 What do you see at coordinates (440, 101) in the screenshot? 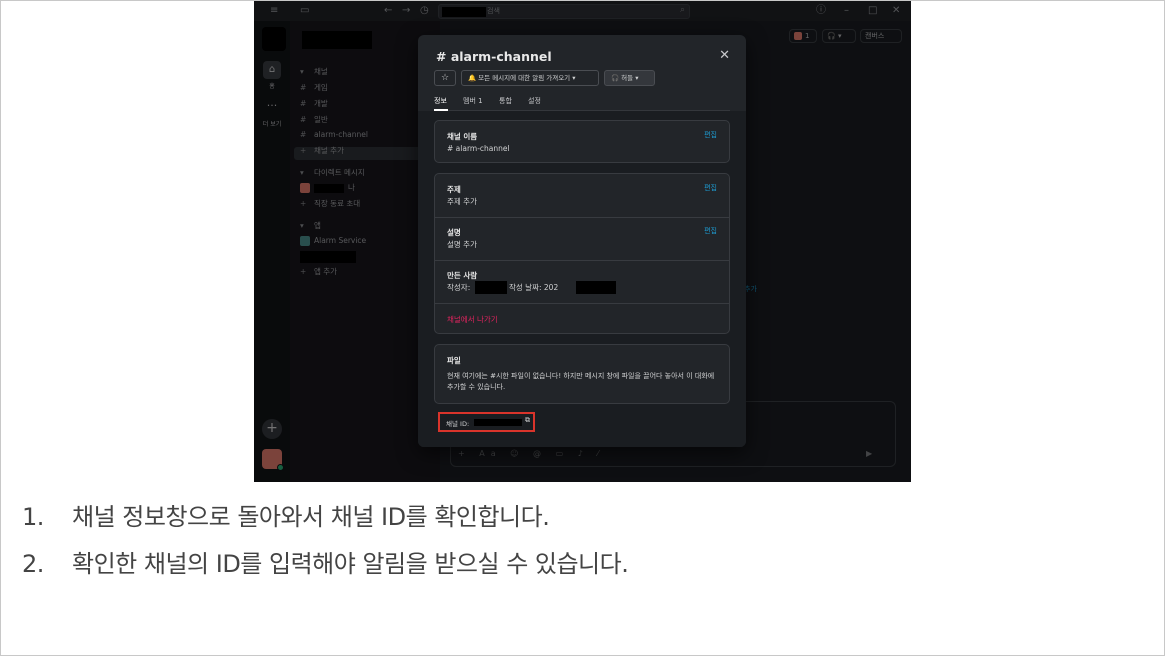
I see `tab-info: 정보` at bounding box center [440, 101].